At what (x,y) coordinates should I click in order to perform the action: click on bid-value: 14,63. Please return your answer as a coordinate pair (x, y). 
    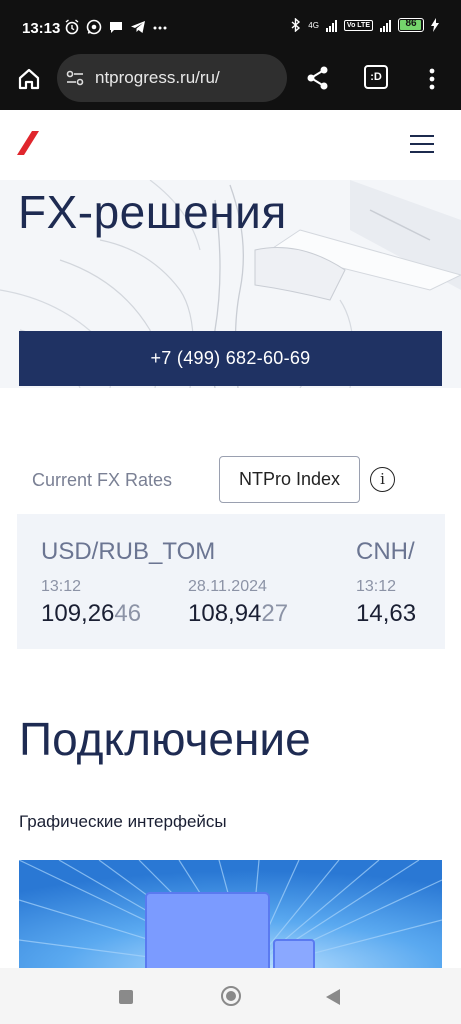
    Looking at the image, I should click on (386, 614).